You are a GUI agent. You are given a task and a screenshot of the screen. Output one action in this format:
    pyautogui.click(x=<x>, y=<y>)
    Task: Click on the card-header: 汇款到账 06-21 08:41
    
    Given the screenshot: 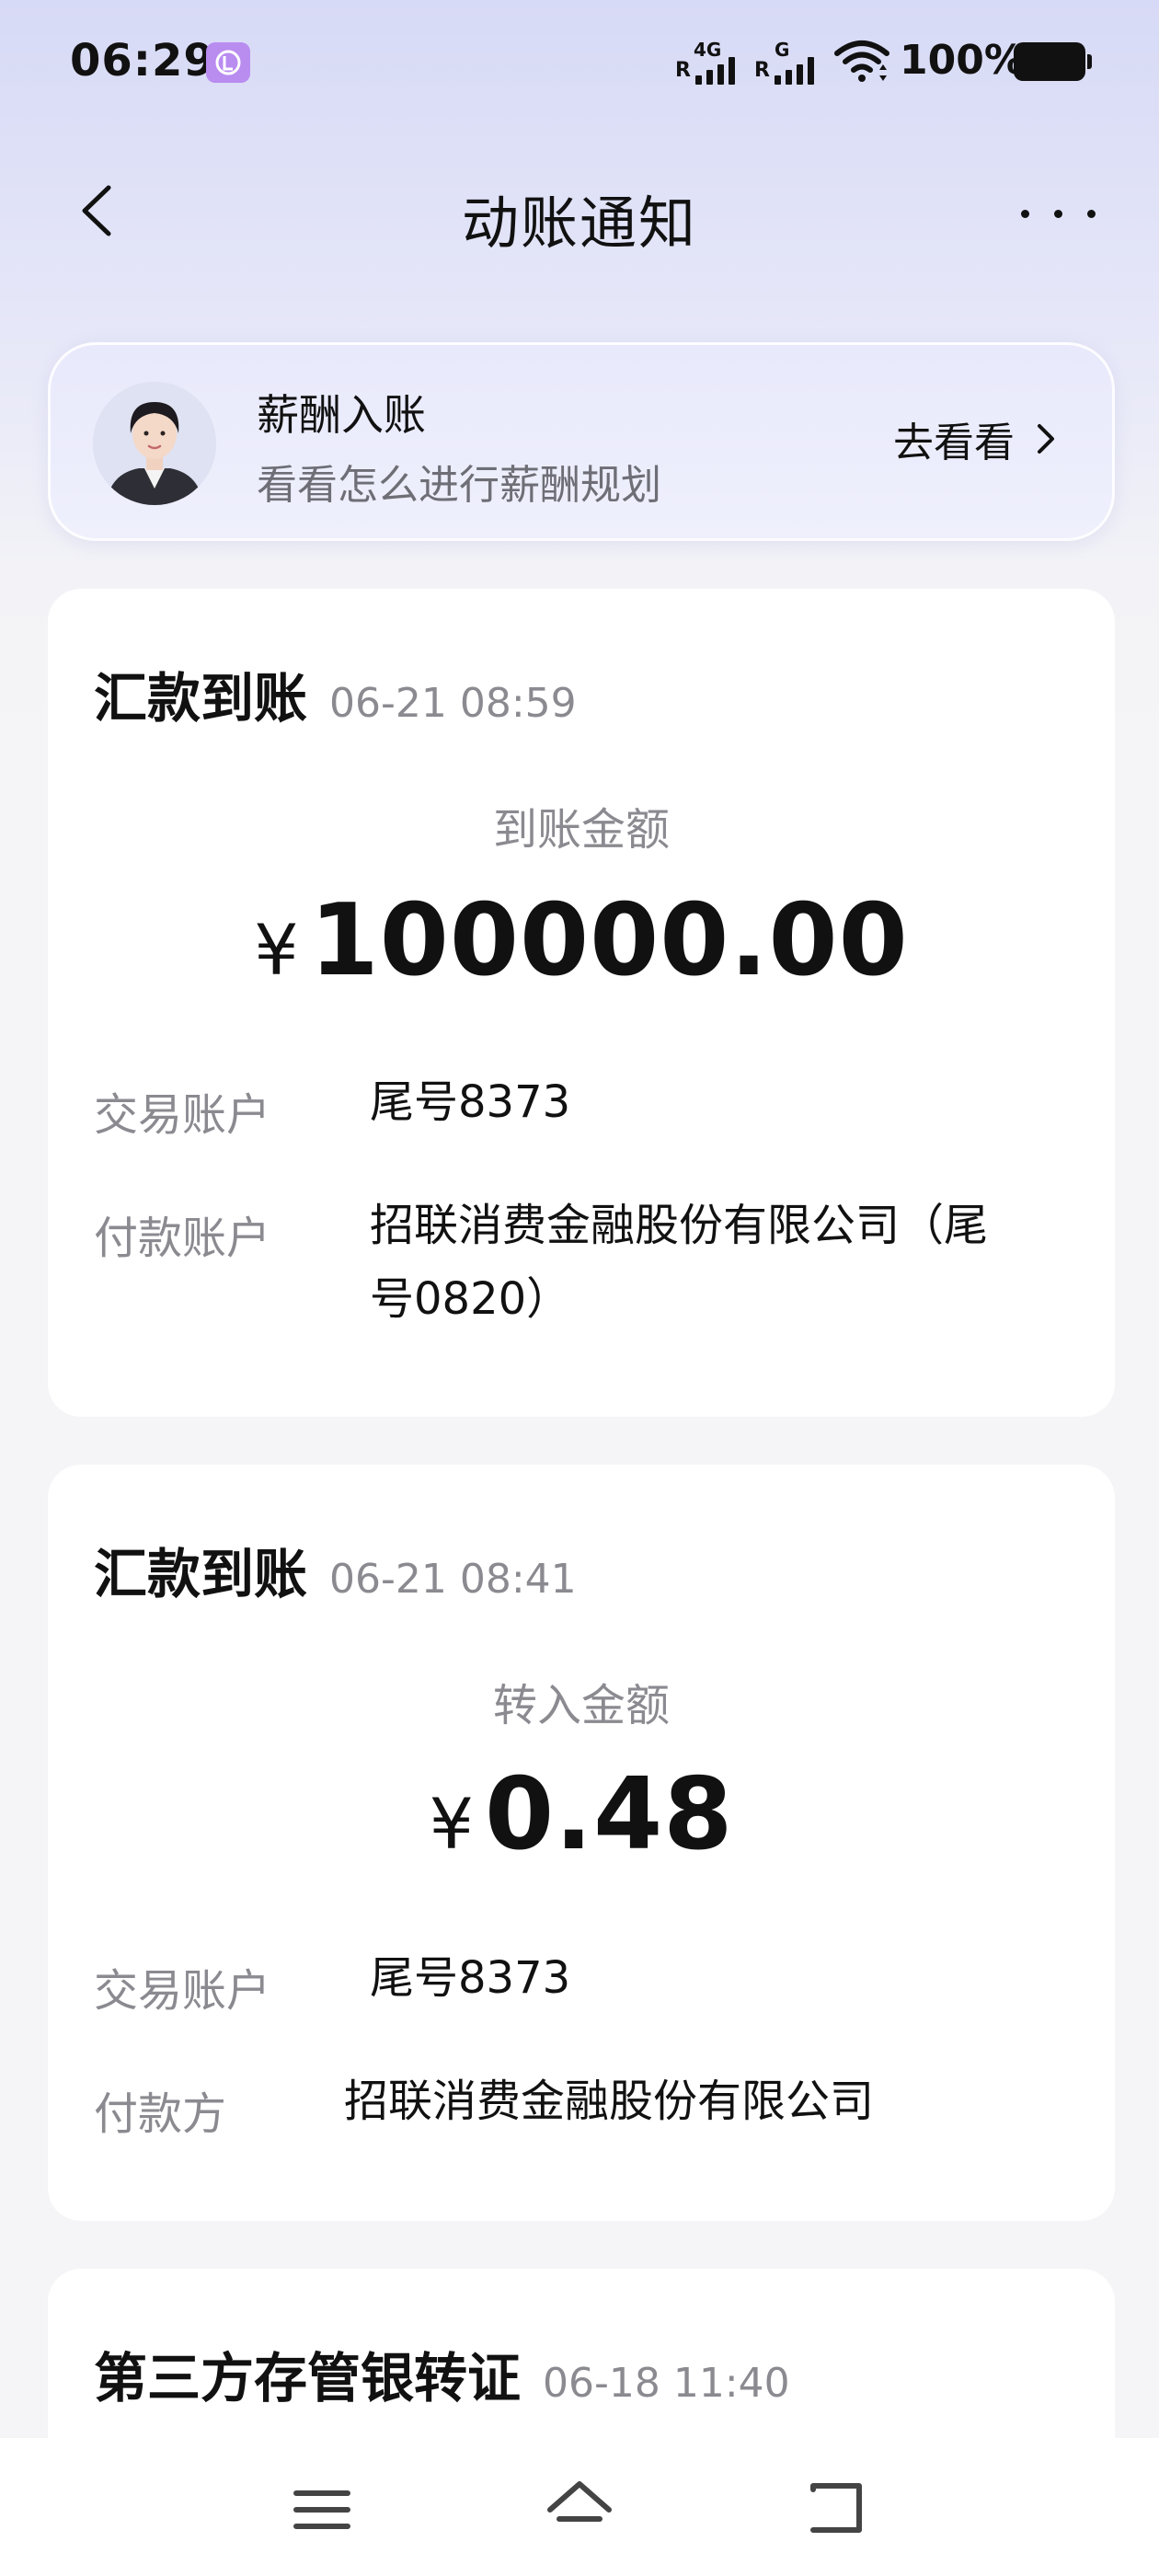 What is the action you would take?
    pyautogui.click(x=335, y=1569)
    